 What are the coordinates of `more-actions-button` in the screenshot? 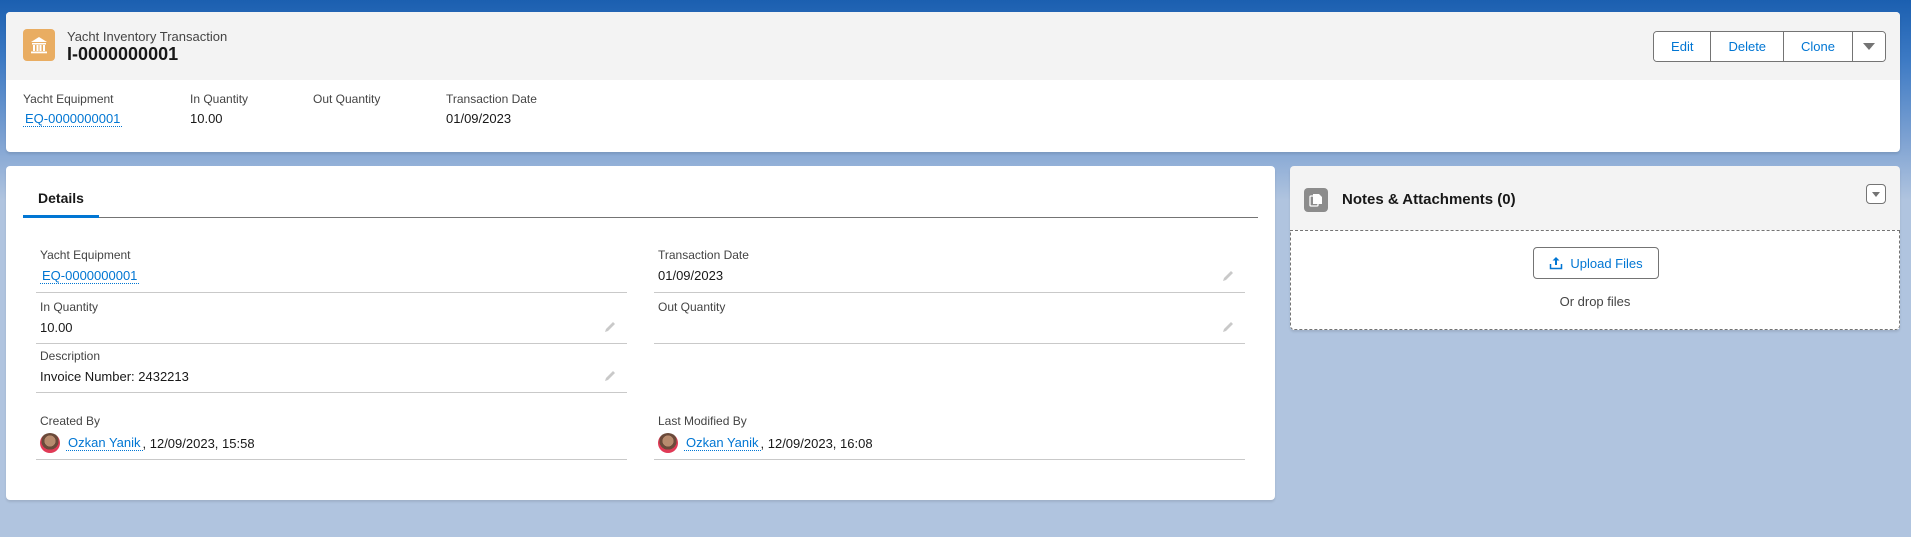 It's located at (1869, 46).